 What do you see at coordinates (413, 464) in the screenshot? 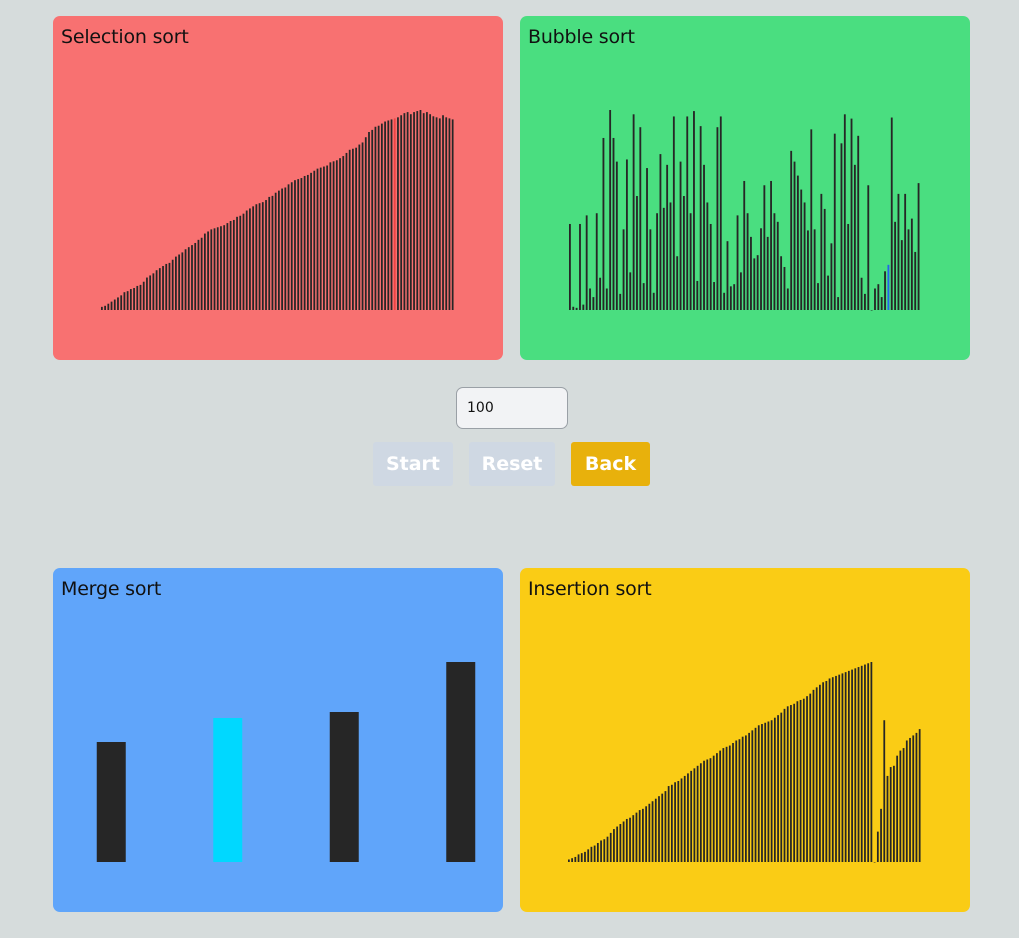
I see `start-button: Start` at bounding box center [413, 464].